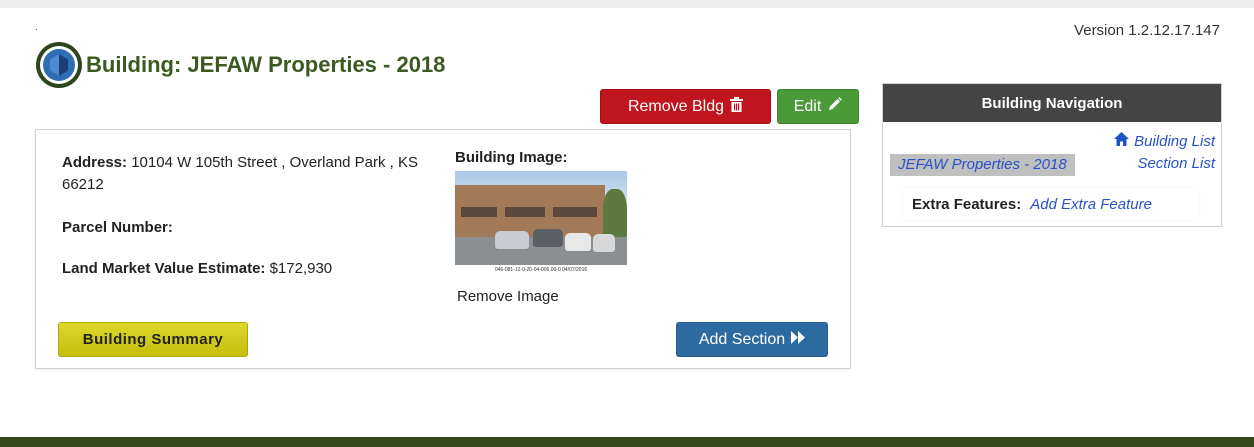  I want to click on version-label: Version 1.2.12.17.147, so click(1147, 30).